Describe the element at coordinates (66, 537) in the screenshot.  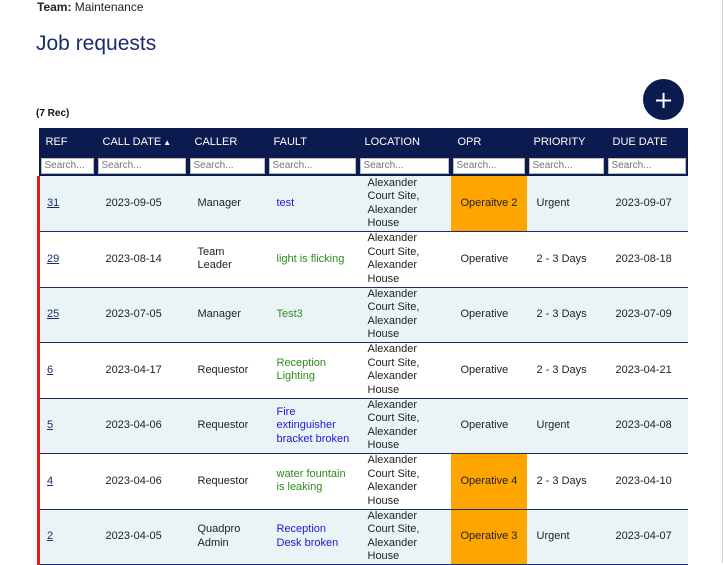
I see `ref-cell: 2` at that location.